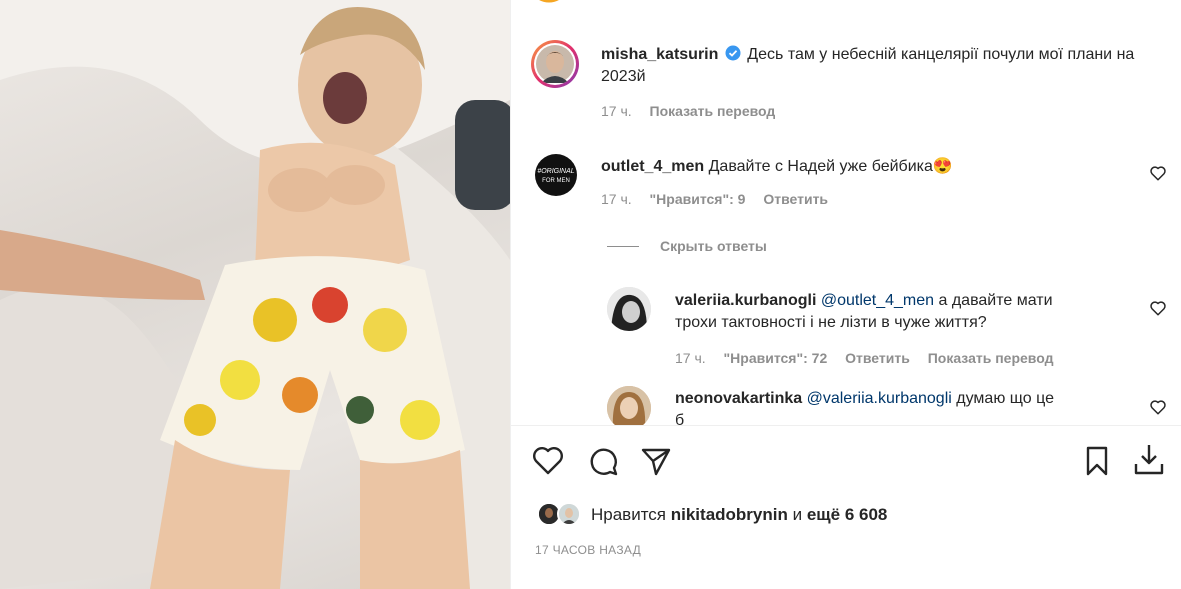 The width and height of the screenshot is (1181, 589). Describe the element at coordinates (1097, 461) in the screenshot. I see `bookmark-icon` at that location.